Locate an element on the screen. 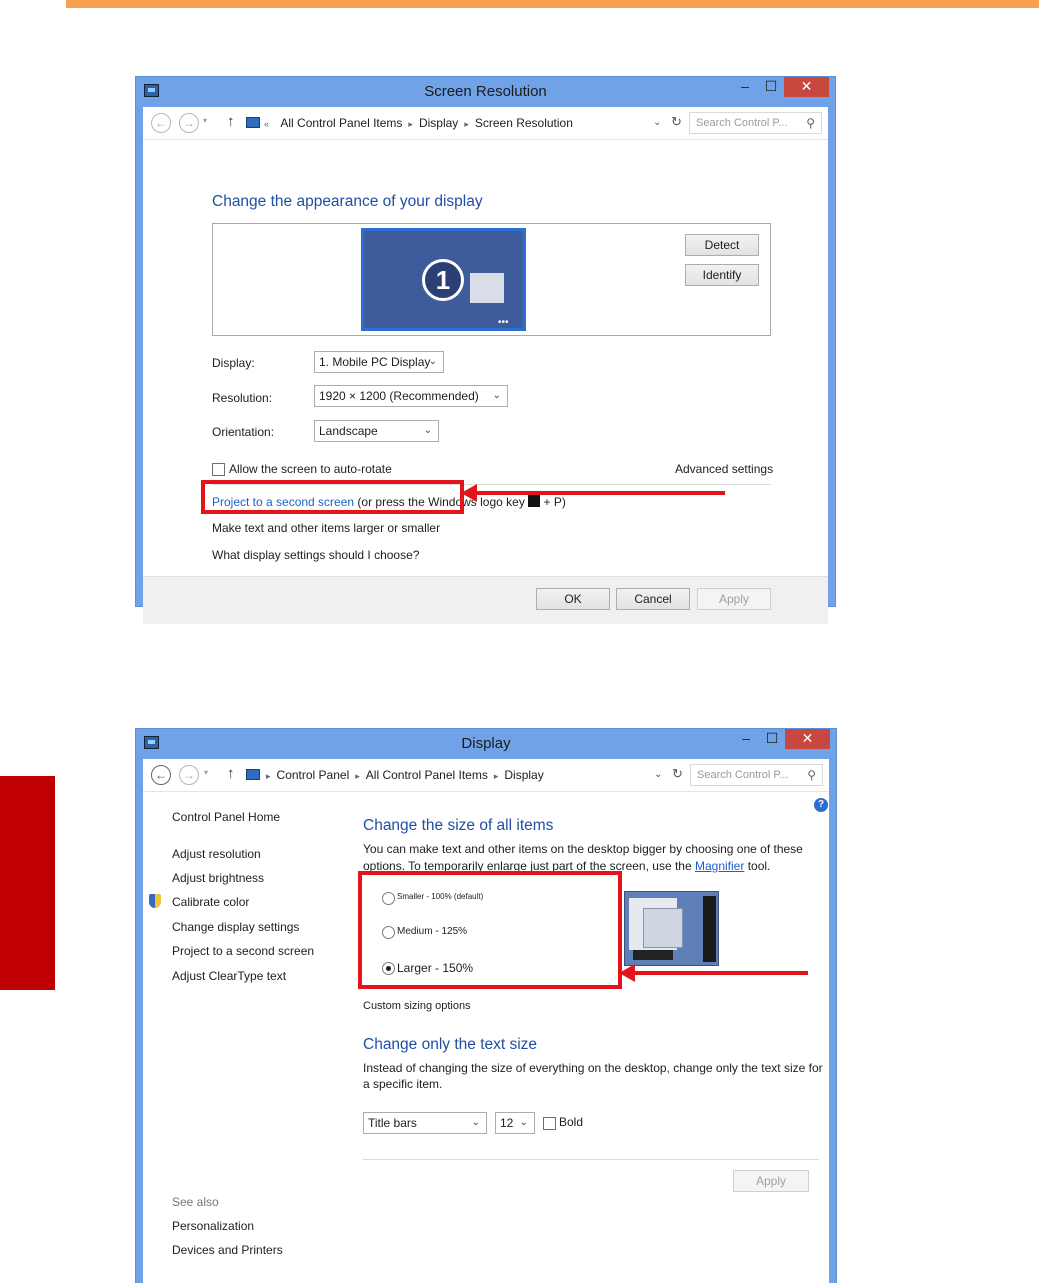  scale-preview-image is located at coordinates (671, 928).